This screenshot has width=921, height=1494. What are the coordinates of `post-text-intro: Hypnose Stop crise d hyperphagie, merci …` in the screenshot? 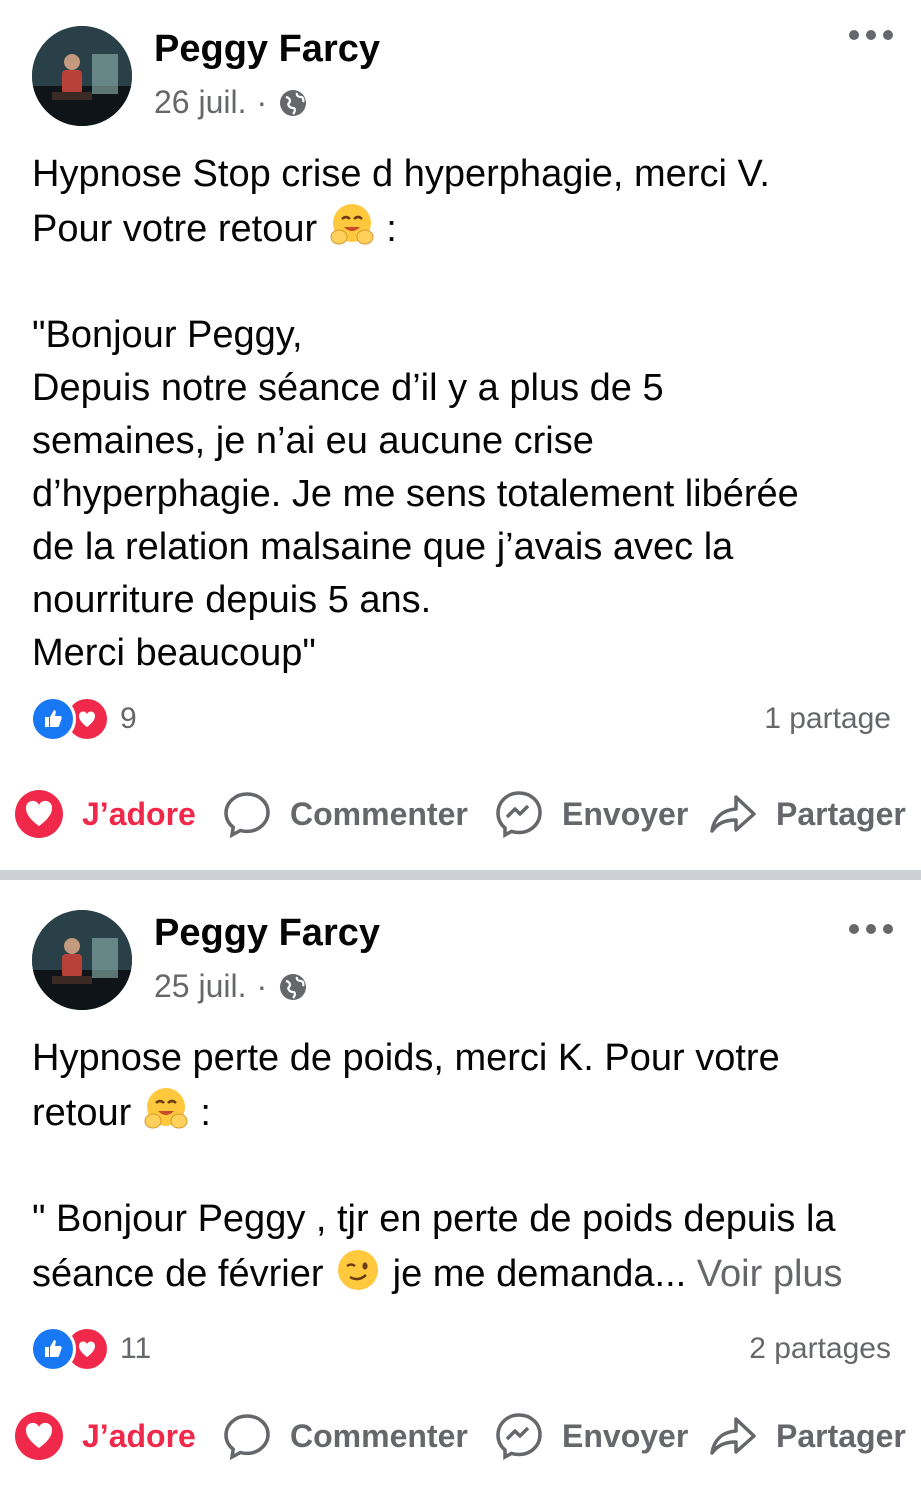 It's located at (401, 201).